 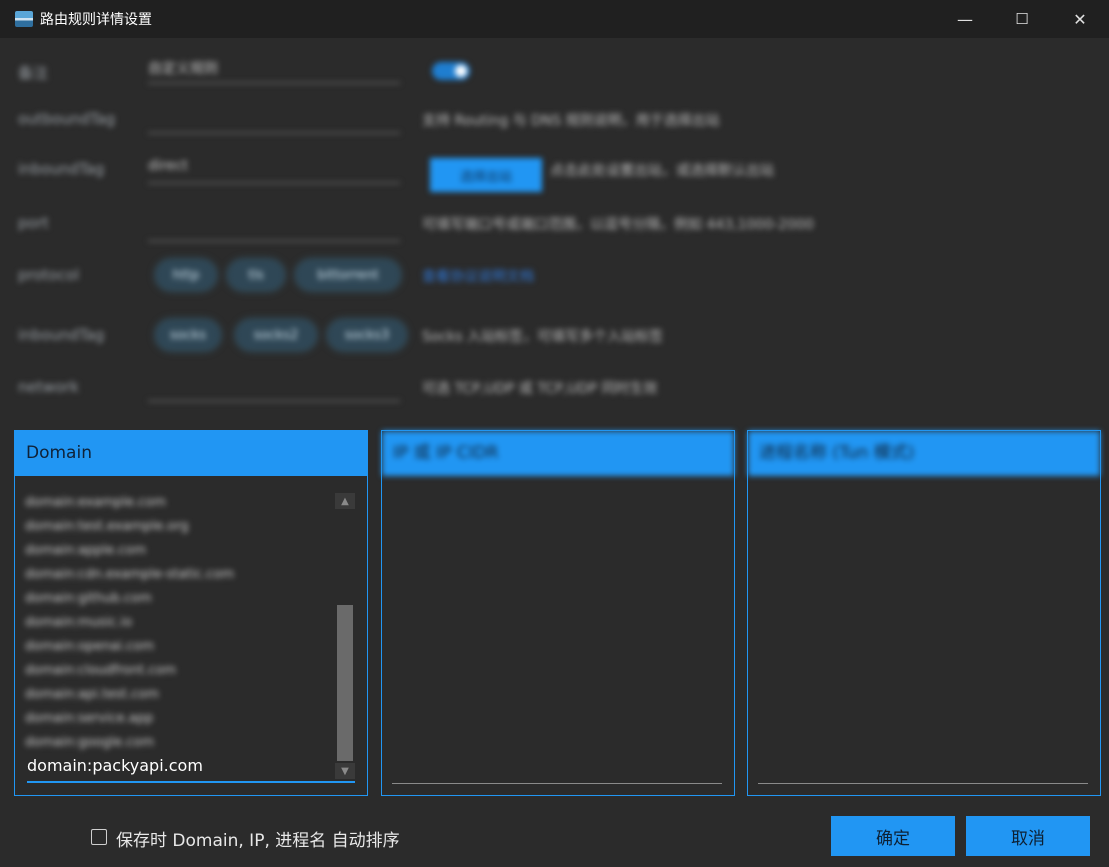 I want to click on cancel-button: 取消, so click(x=1028, y=836).